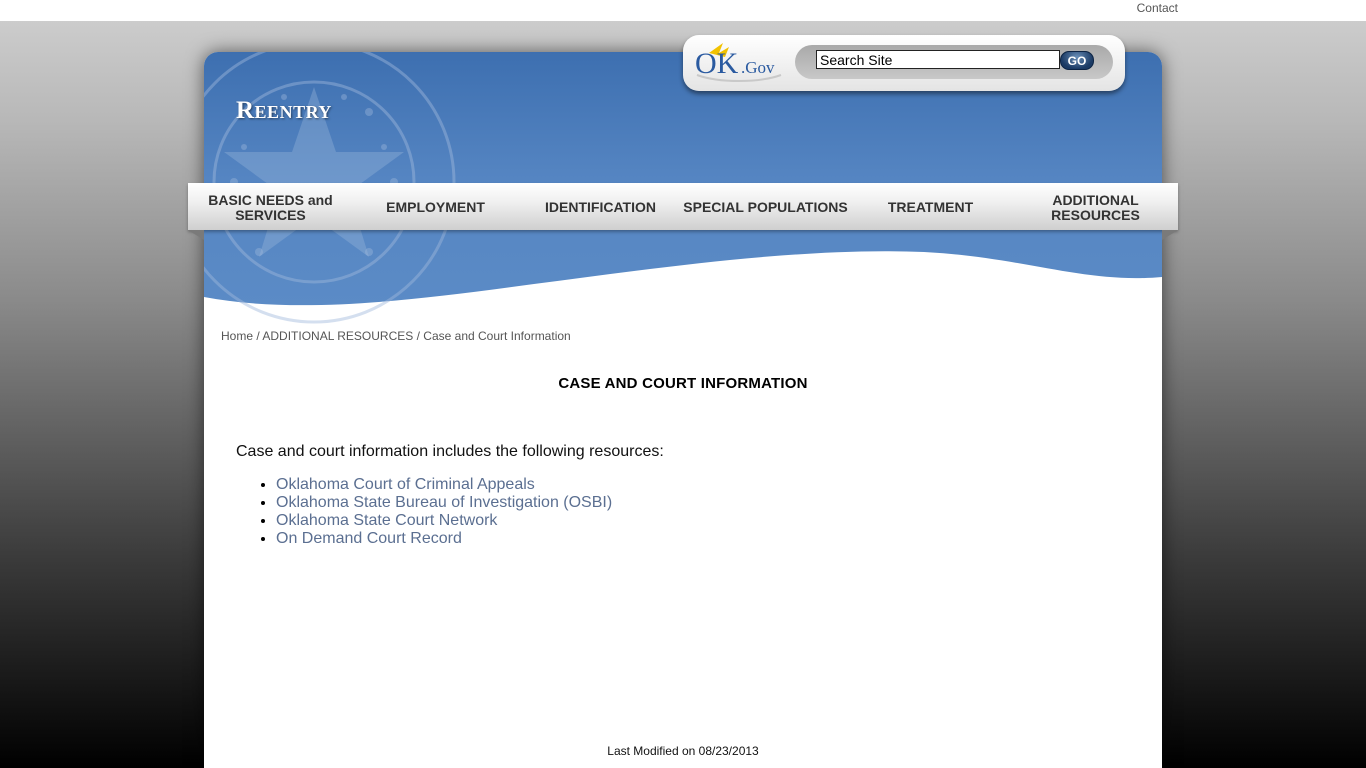 The width and height of the screenshot is (1366, 768). What do you see at coordinates (270, 206) in the screenshot?
I see `nav-basic-needs: BASIC NEEDS and SERVICES` at bounding box center [270, 206].